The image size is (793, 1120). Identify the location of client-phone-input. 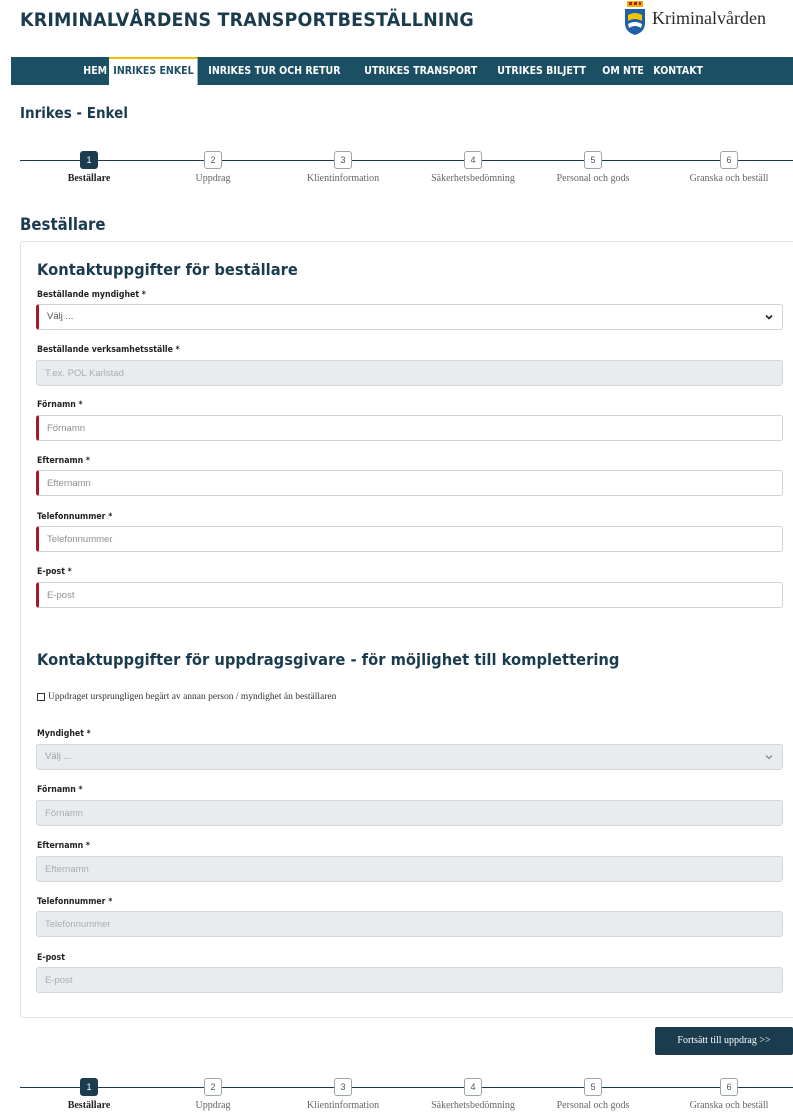
(409, 924).